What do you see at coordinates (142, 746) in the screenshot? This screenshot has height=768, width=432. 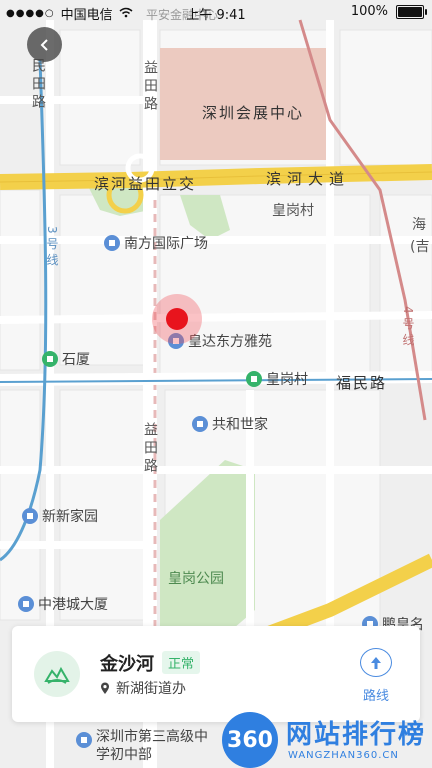 I see `poi-school: 深圳市第三高级中学初中部` at bounding box center [142, 746].